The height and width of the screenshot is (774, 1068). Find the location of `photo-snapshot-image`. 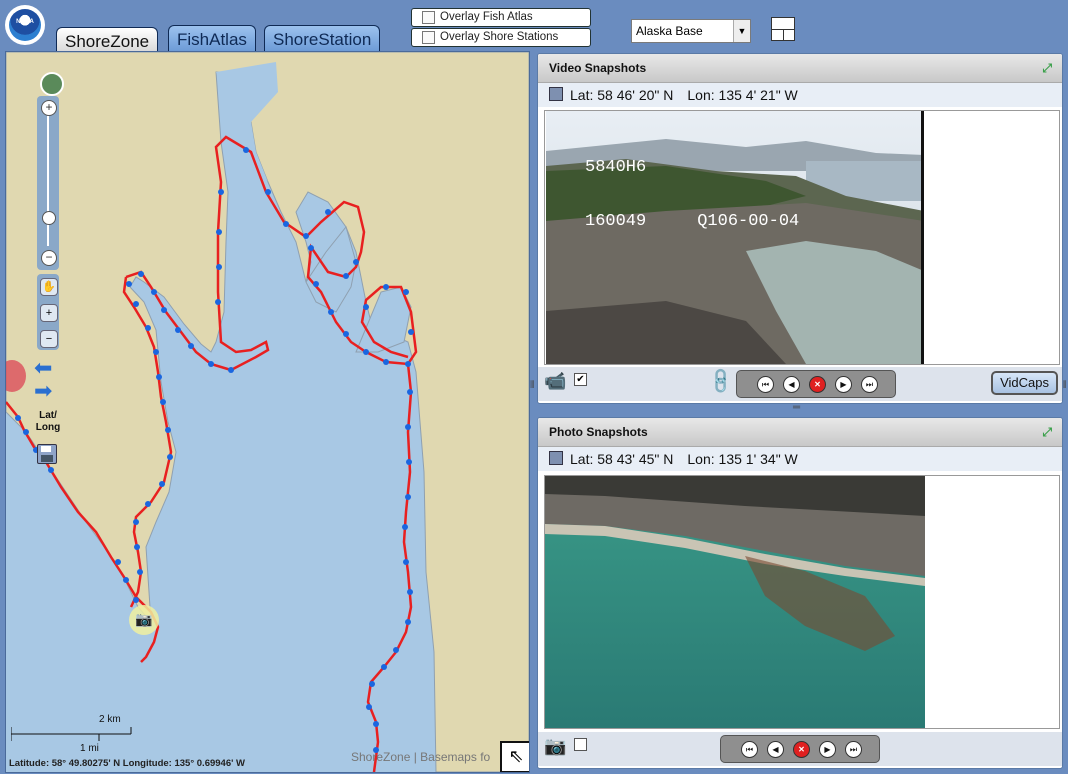

photo-snapshot-image is located at coordinates (735, 602).